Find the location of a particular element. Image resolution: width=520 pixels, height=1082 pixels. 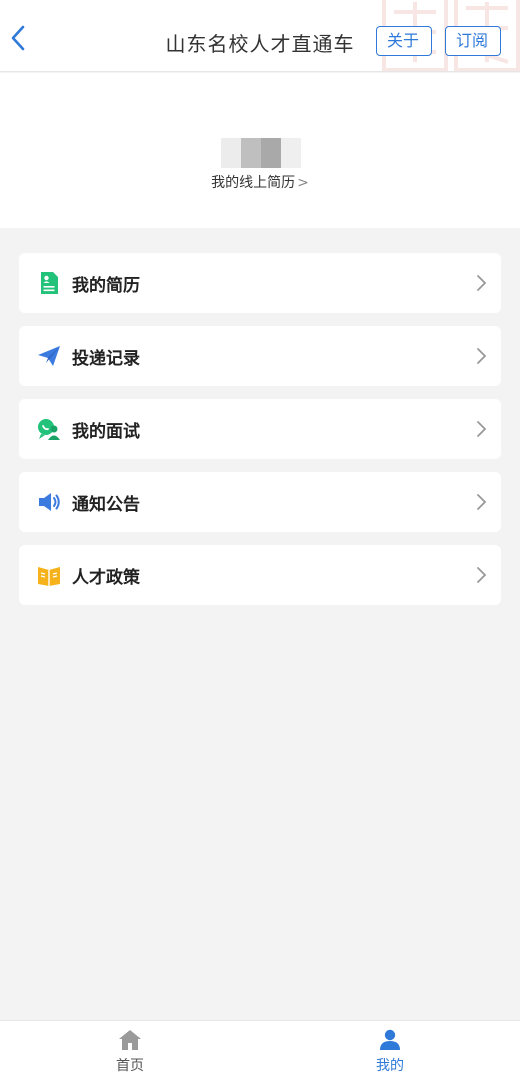

resume-icon is located at coordinates (49, 283).